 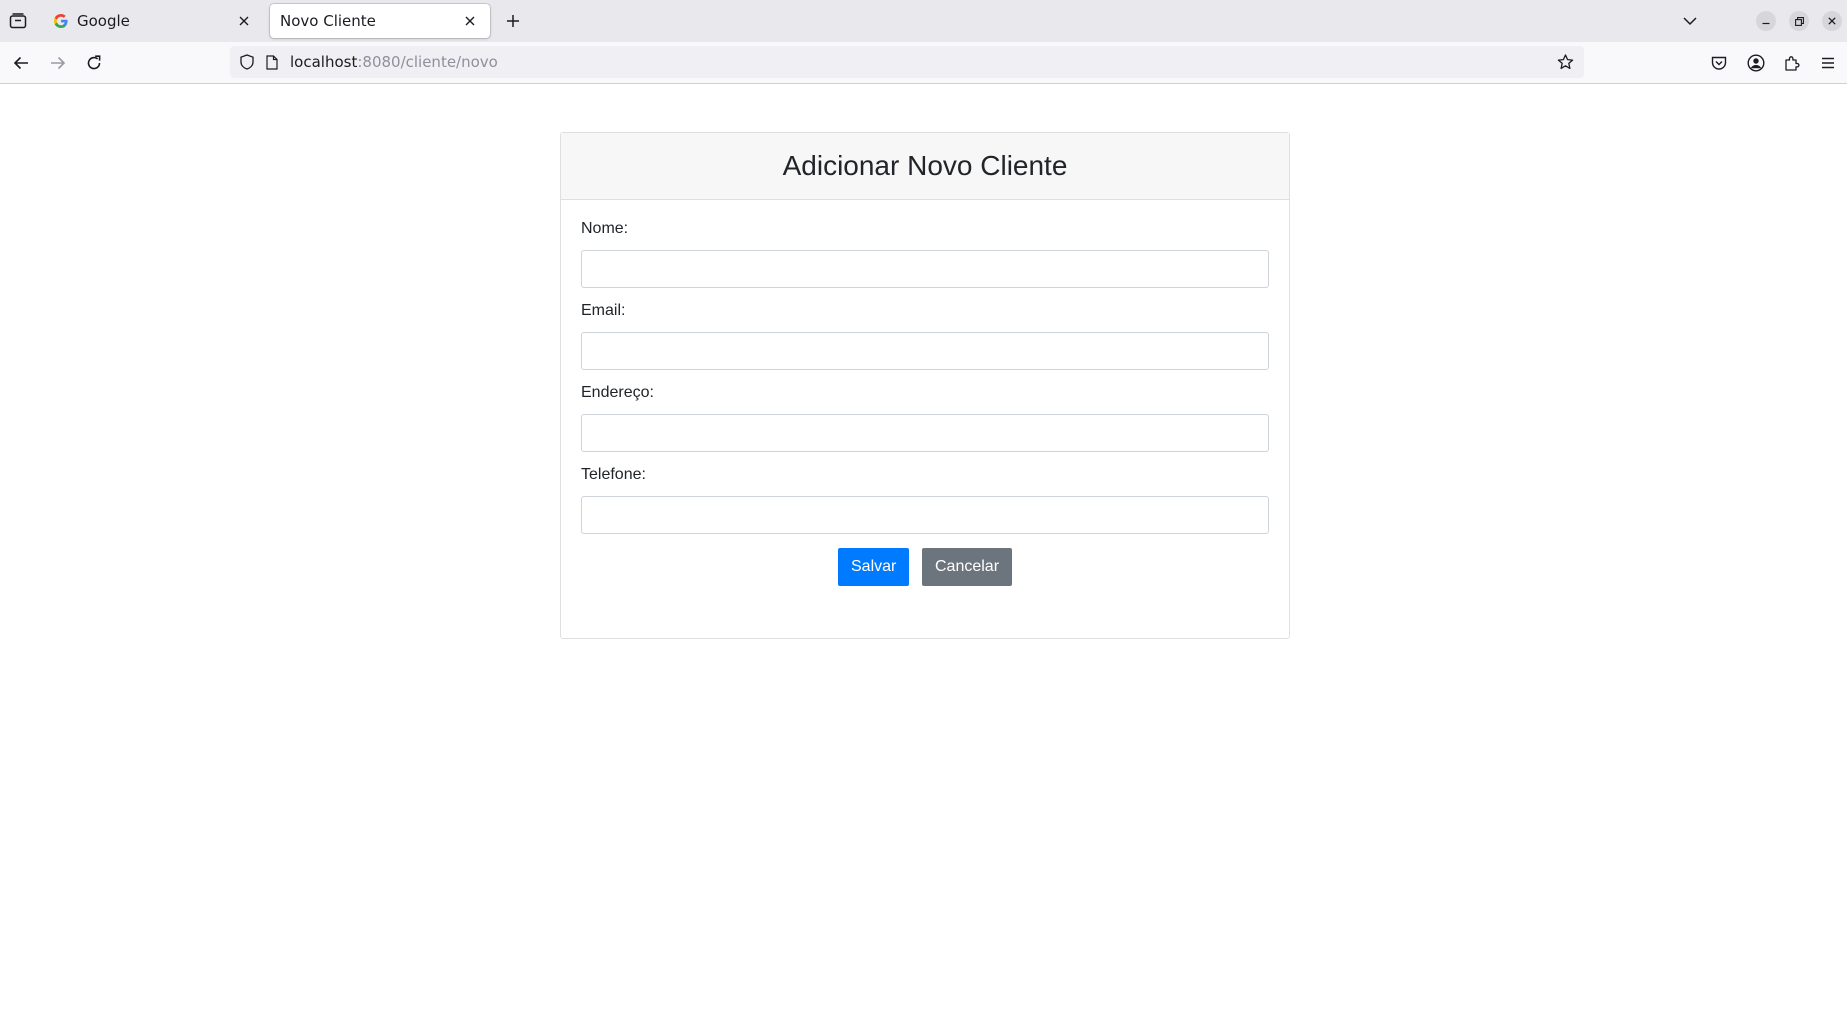 What do you see at coordinates (605, 228) in the screenshot?
I see `name-label: Nome:` at bounding box center [605, 228].